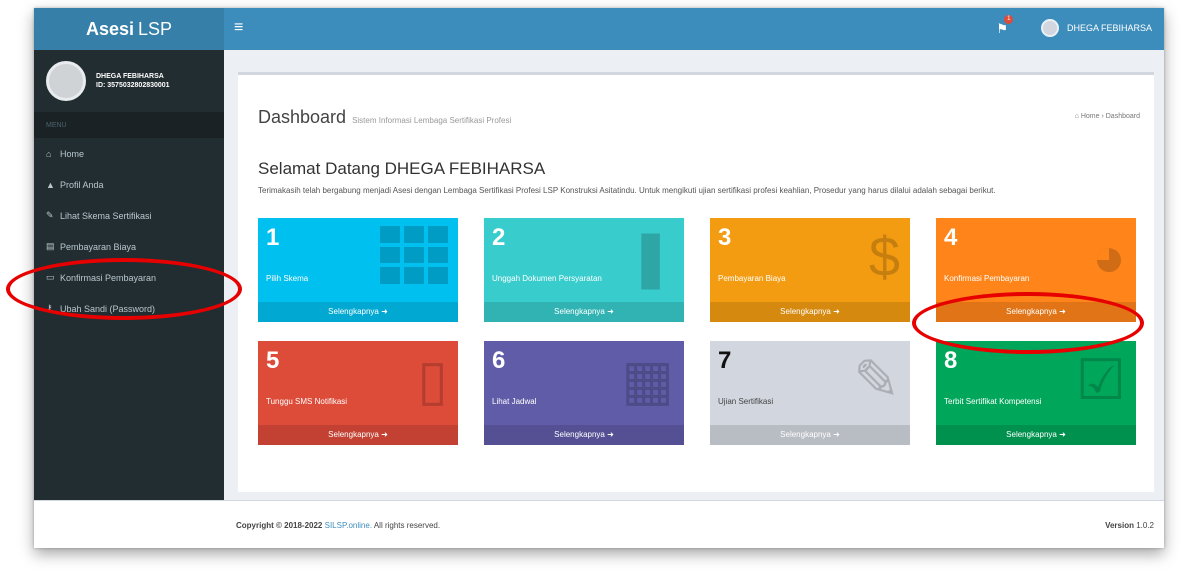 The width and height of the screenshot is (1198, 584). Describe the element at coordinates (1109, 256) in the screenshot. I see `pie-chart-icon: ◕` at that location.